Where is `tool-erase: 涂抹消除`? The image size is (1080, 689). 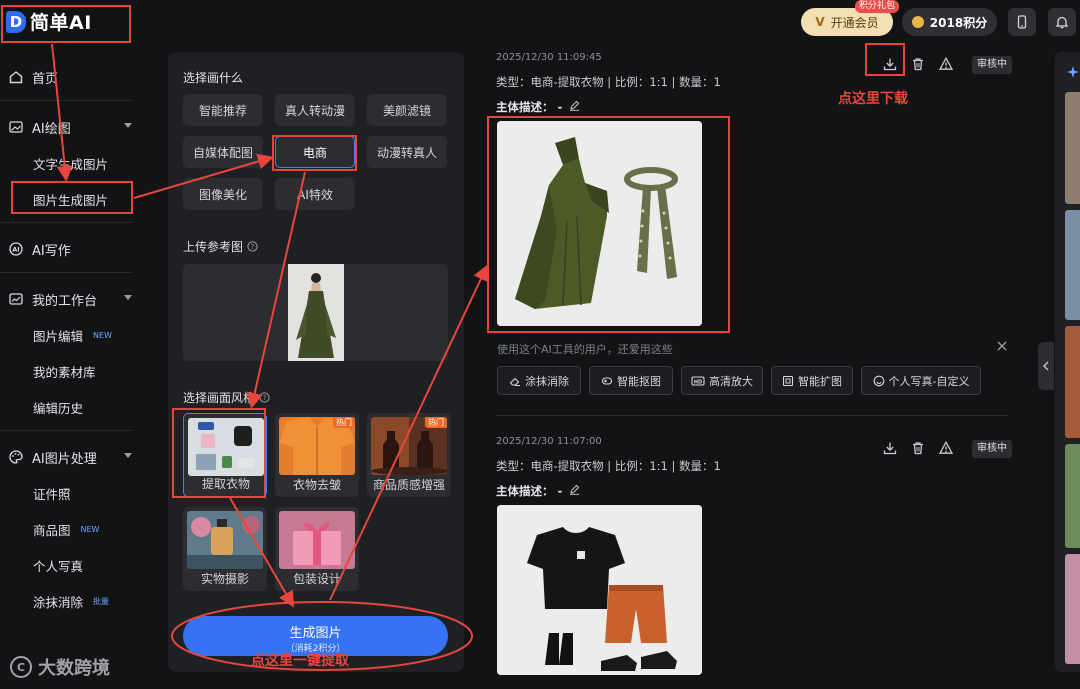
tool-erase: 涂抹消除 is located at coordinates (539, 380).